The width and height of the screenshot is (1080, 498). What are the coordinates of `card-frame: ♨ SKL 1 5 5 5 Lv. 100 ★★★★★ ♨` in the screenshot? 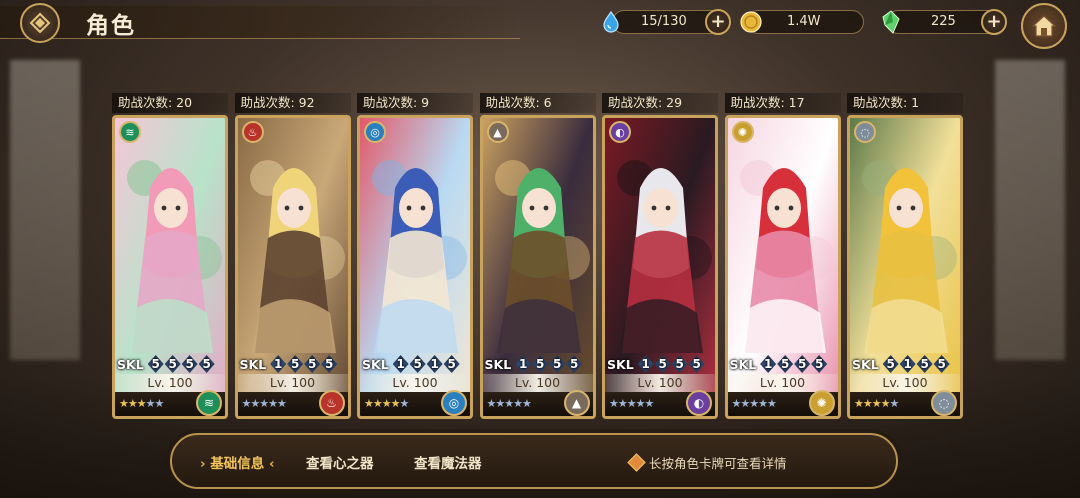 It's located at (292, 267).